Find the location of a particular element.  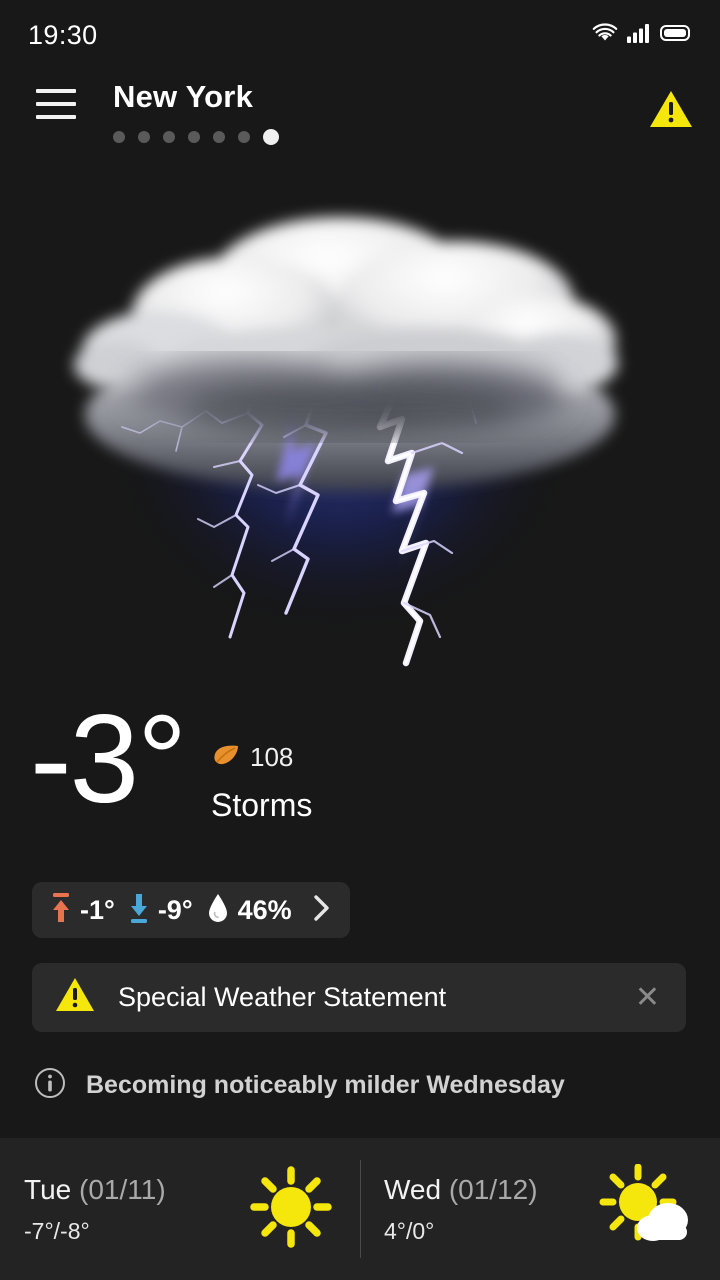

cellular-signal-icon is located at coordinates (639, 35).